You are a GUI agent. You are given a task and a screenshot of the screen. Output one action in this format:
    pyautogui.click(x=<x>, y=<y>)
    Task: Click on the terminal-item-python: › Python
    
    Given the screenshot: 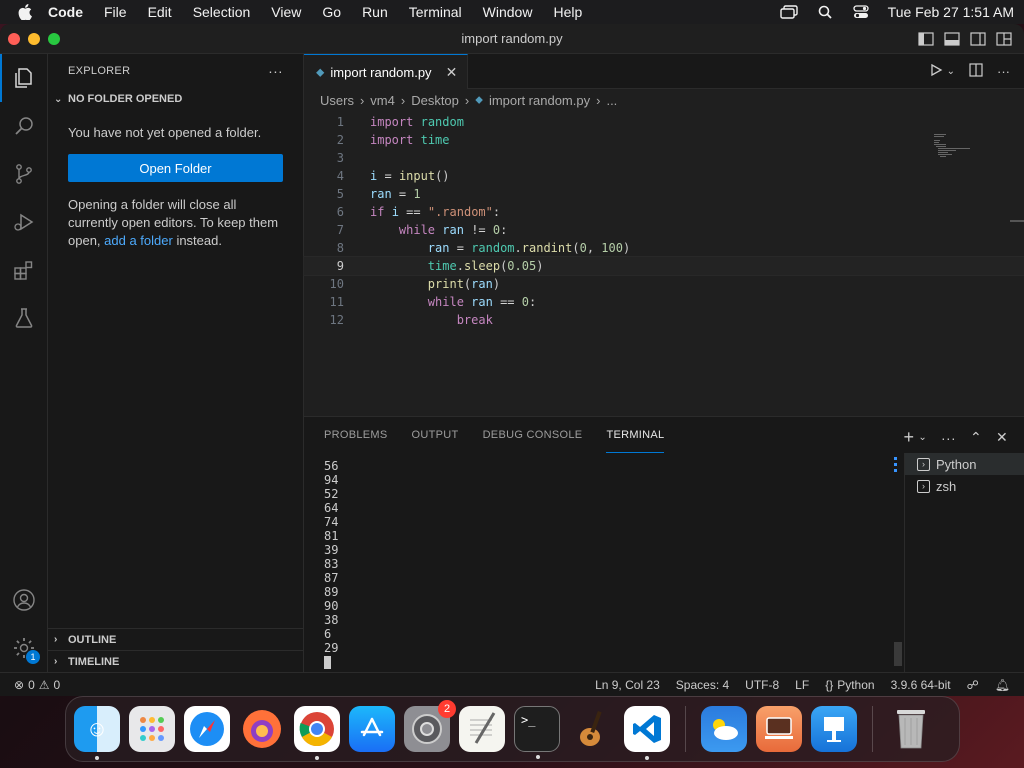 What is the action you would take?
    pyautogui.click(x=964, y=464)
    